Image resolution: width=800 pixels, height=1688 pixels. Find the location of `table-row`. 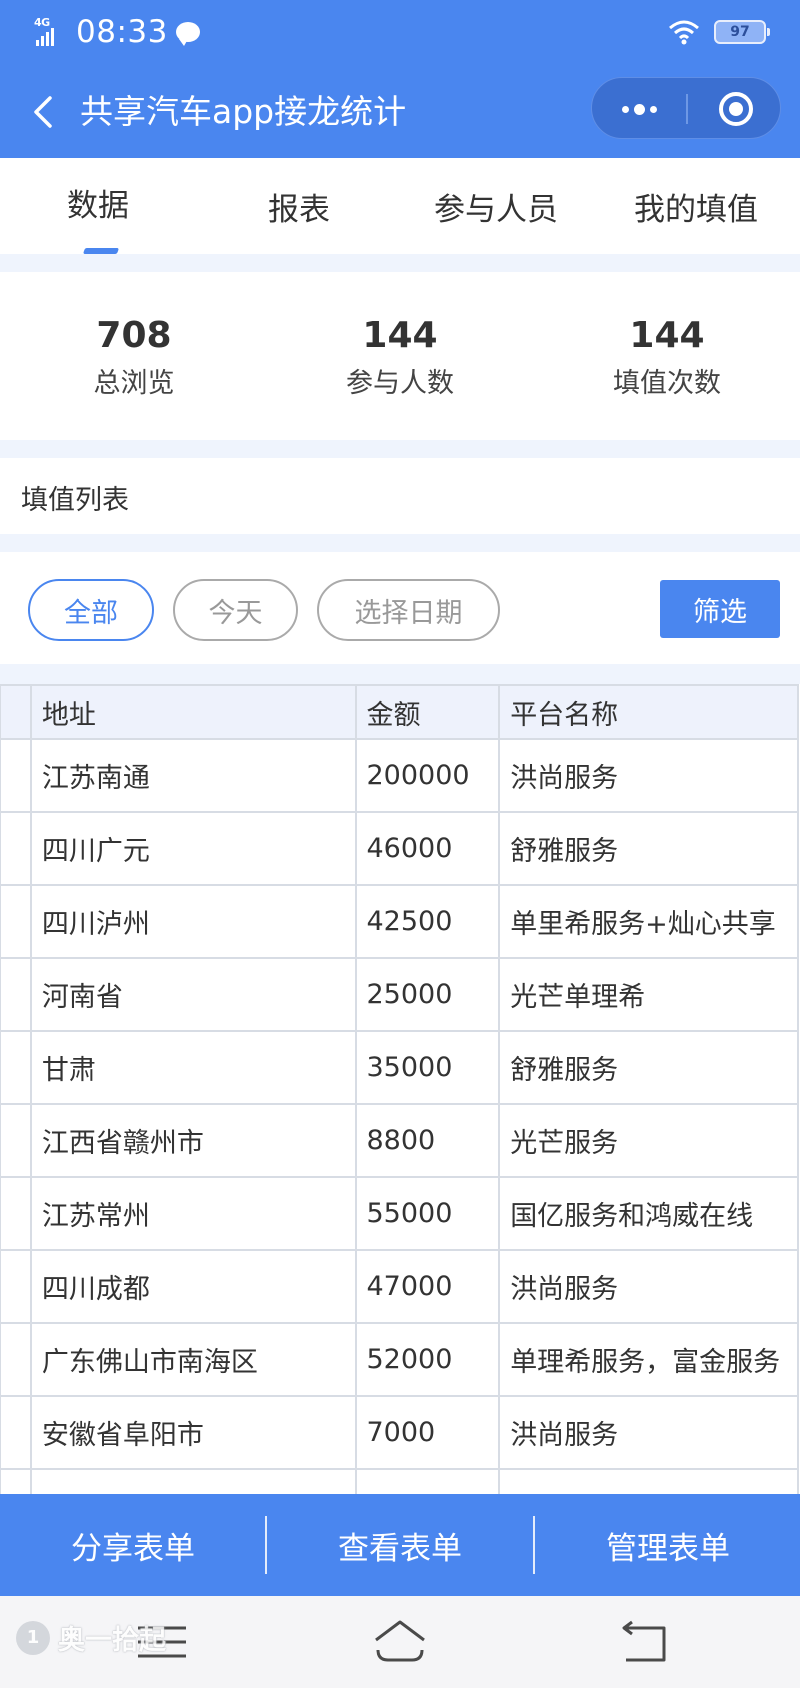

table-row is located at coordinates (399, 1481).